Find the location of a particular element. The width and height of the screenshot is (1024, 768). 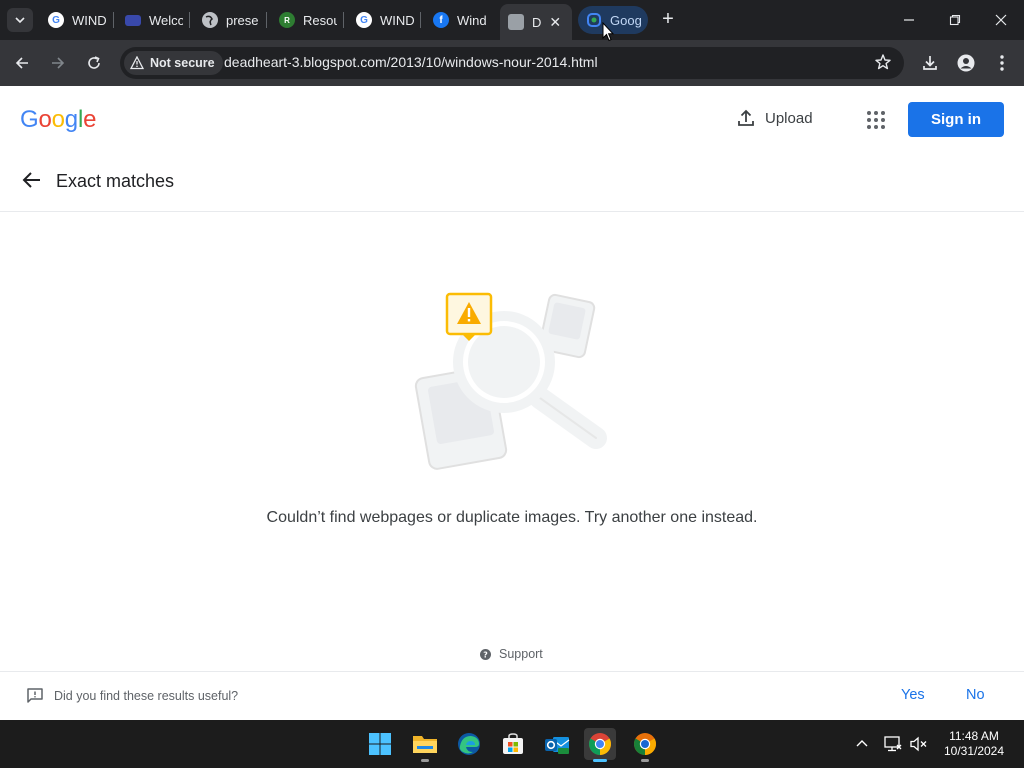

support-label: Support is located at coordinates (521, 654).